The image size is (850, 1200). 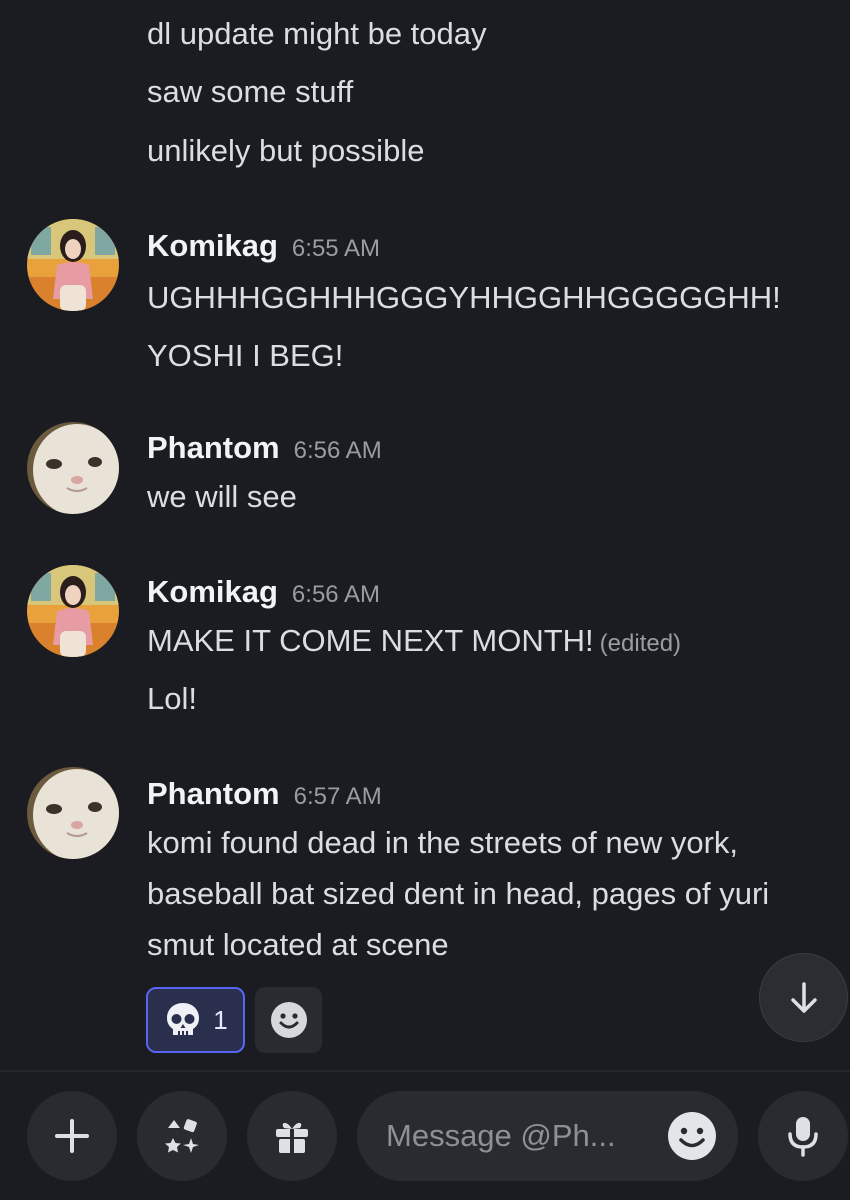 I want to click on emoji-icon, so click(x=692, y=1136).